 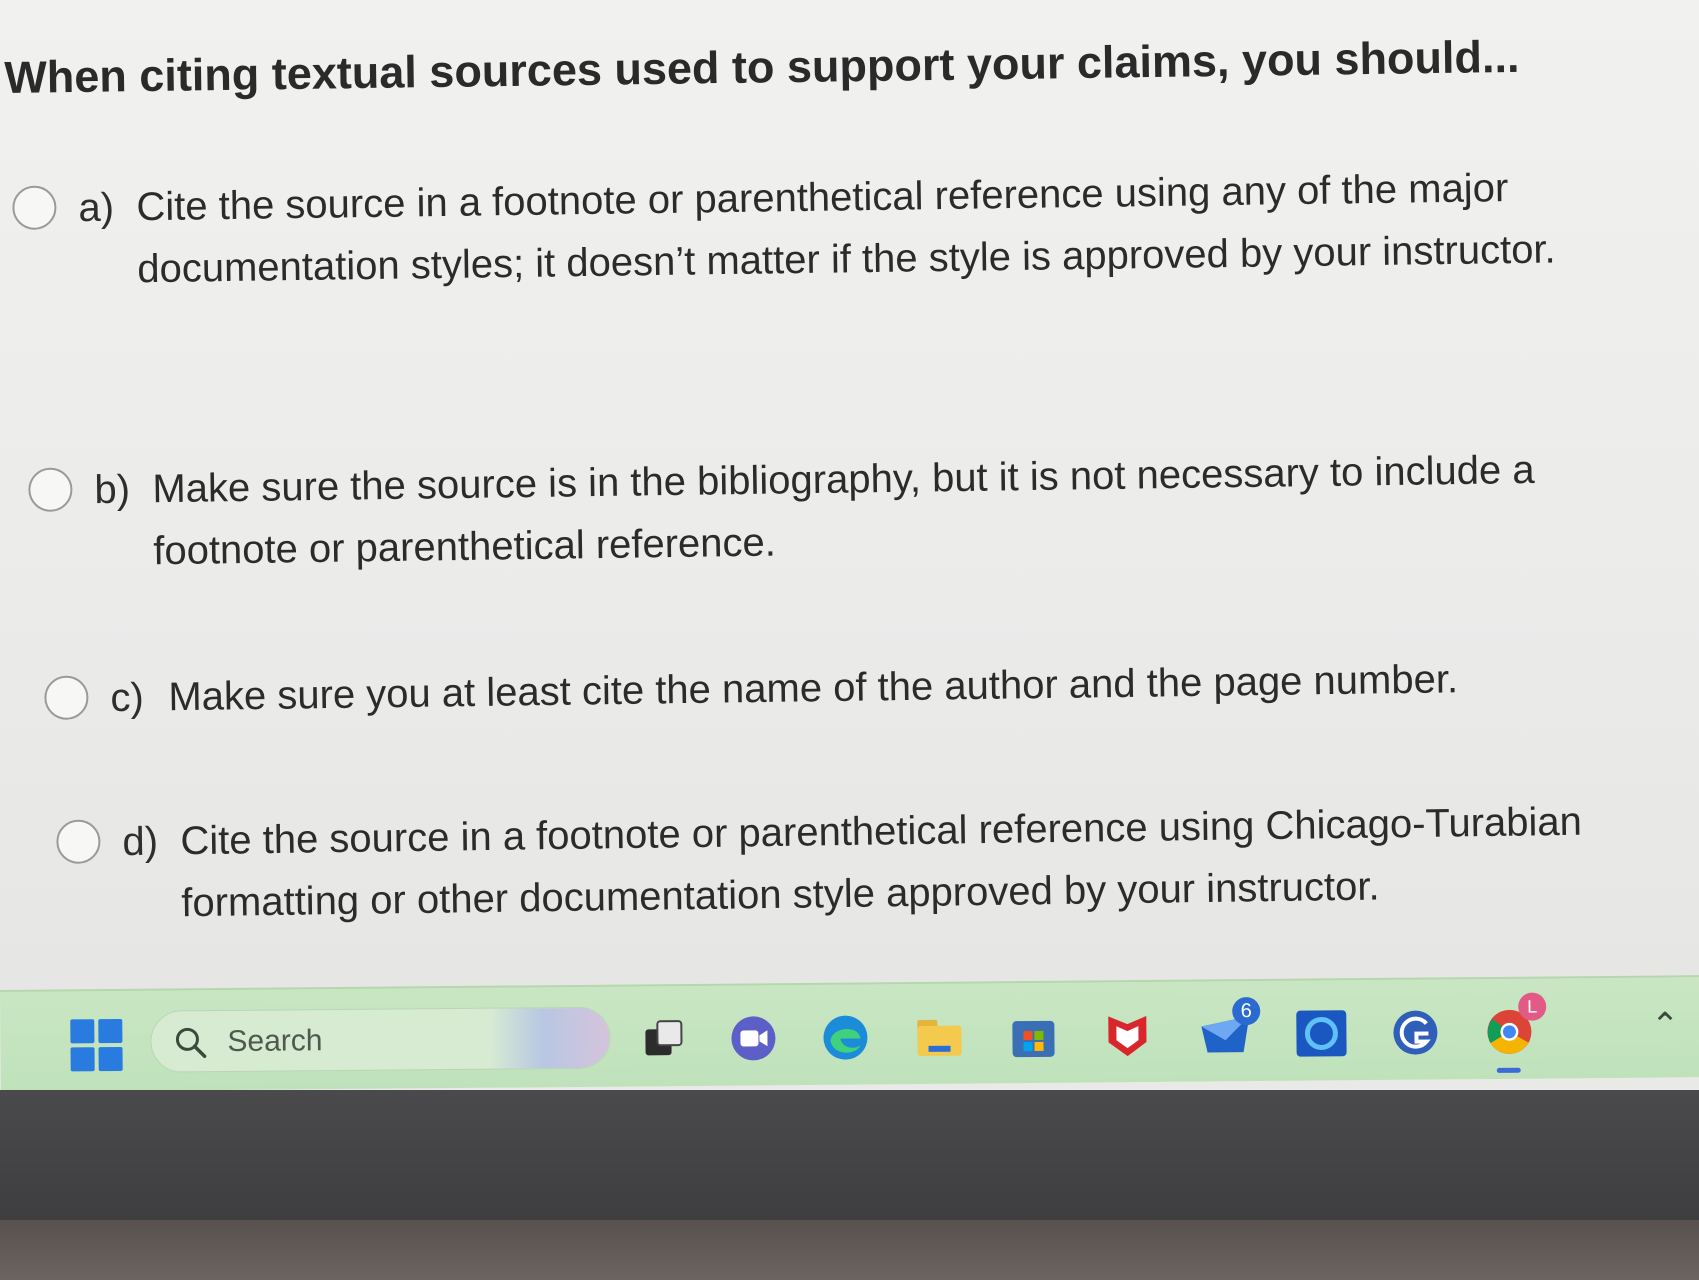 I want to click on radio-button-a, so click(x=34, y=207).